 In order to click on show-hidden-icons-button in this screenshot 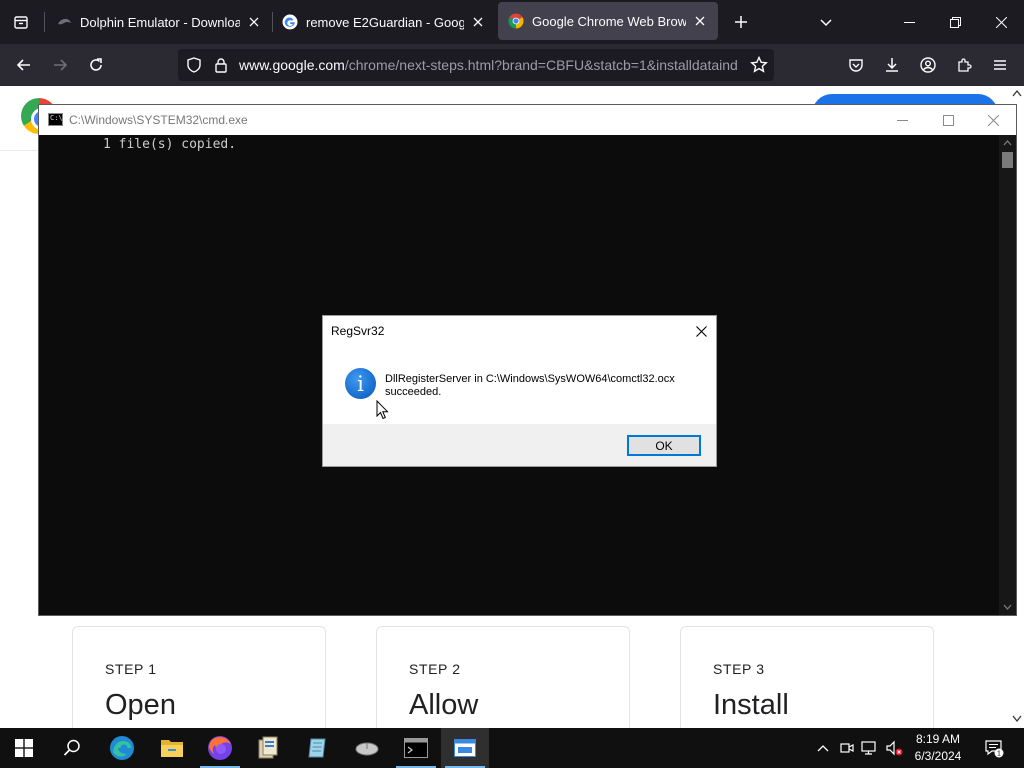, I will do `click(823, 748)`.